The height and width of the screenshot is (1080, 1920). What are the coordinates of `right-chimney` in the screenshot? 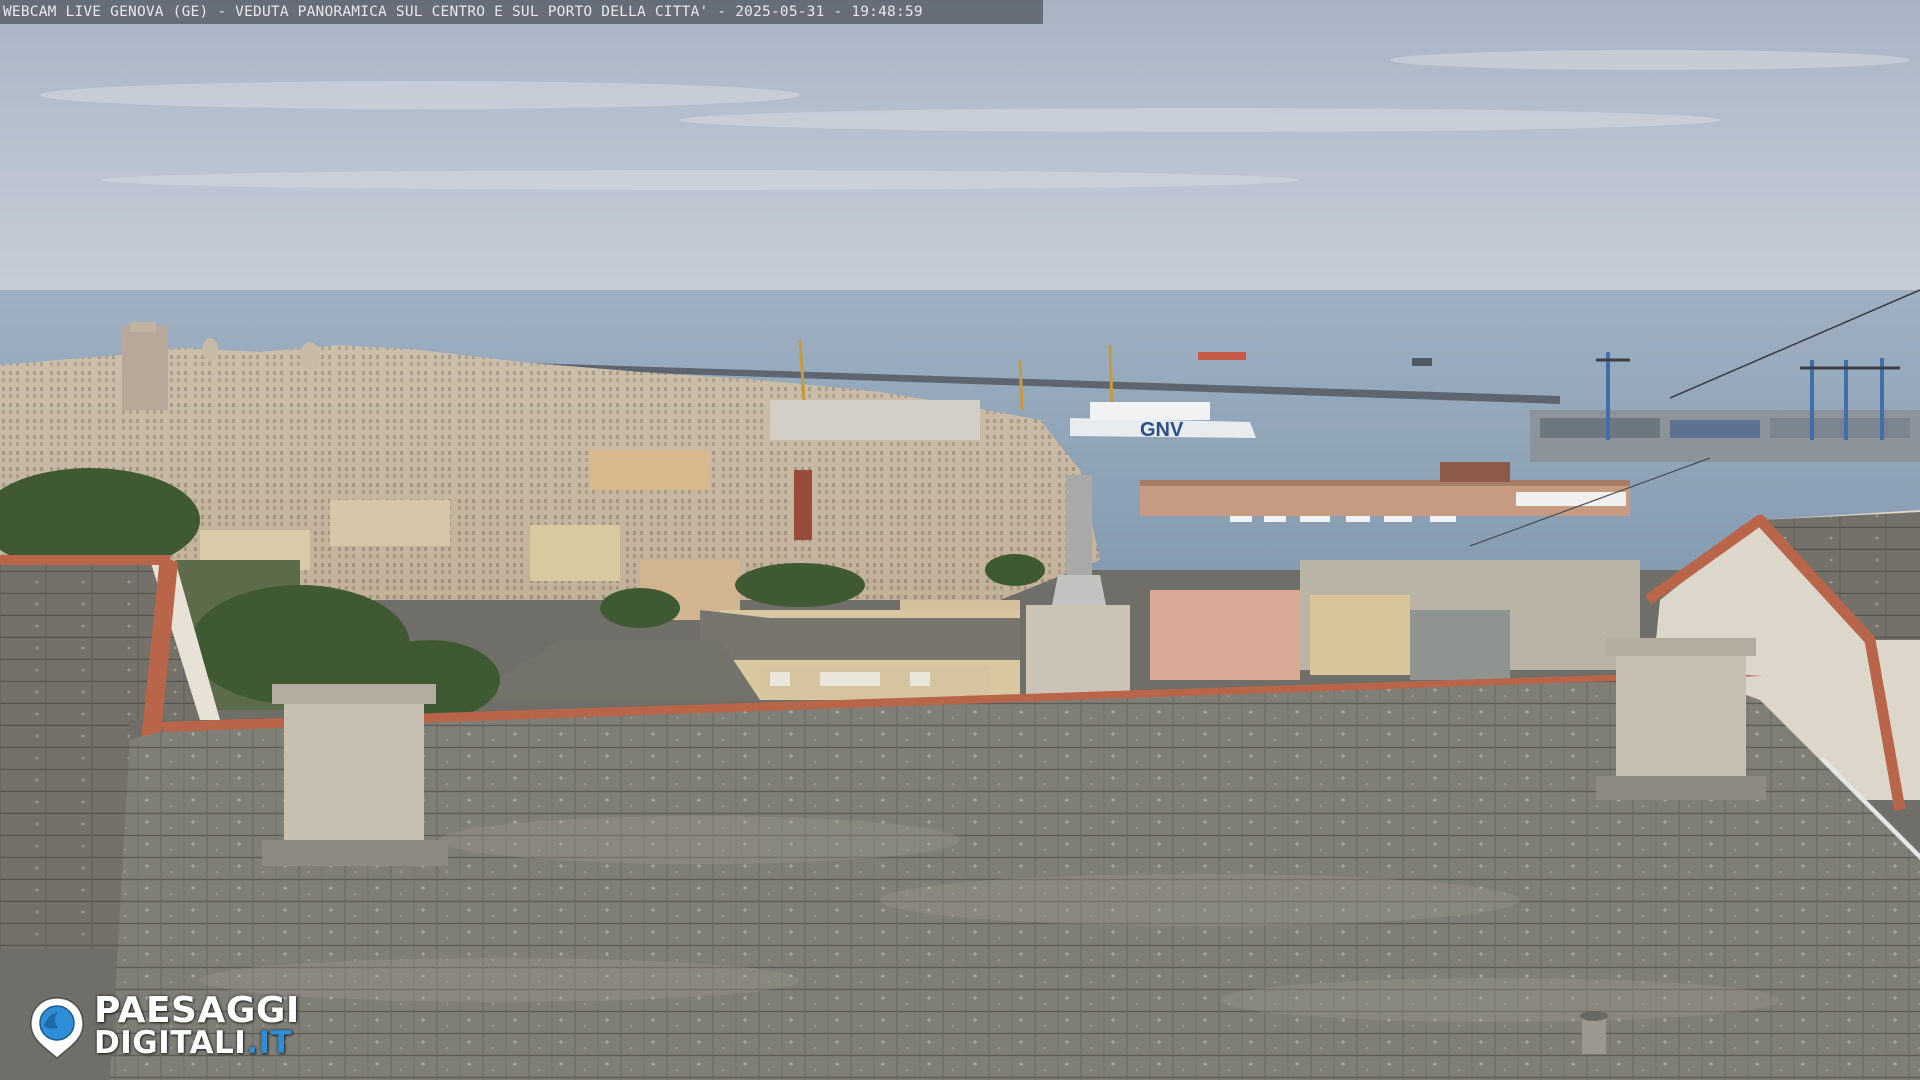 It's located at (1681, 719).